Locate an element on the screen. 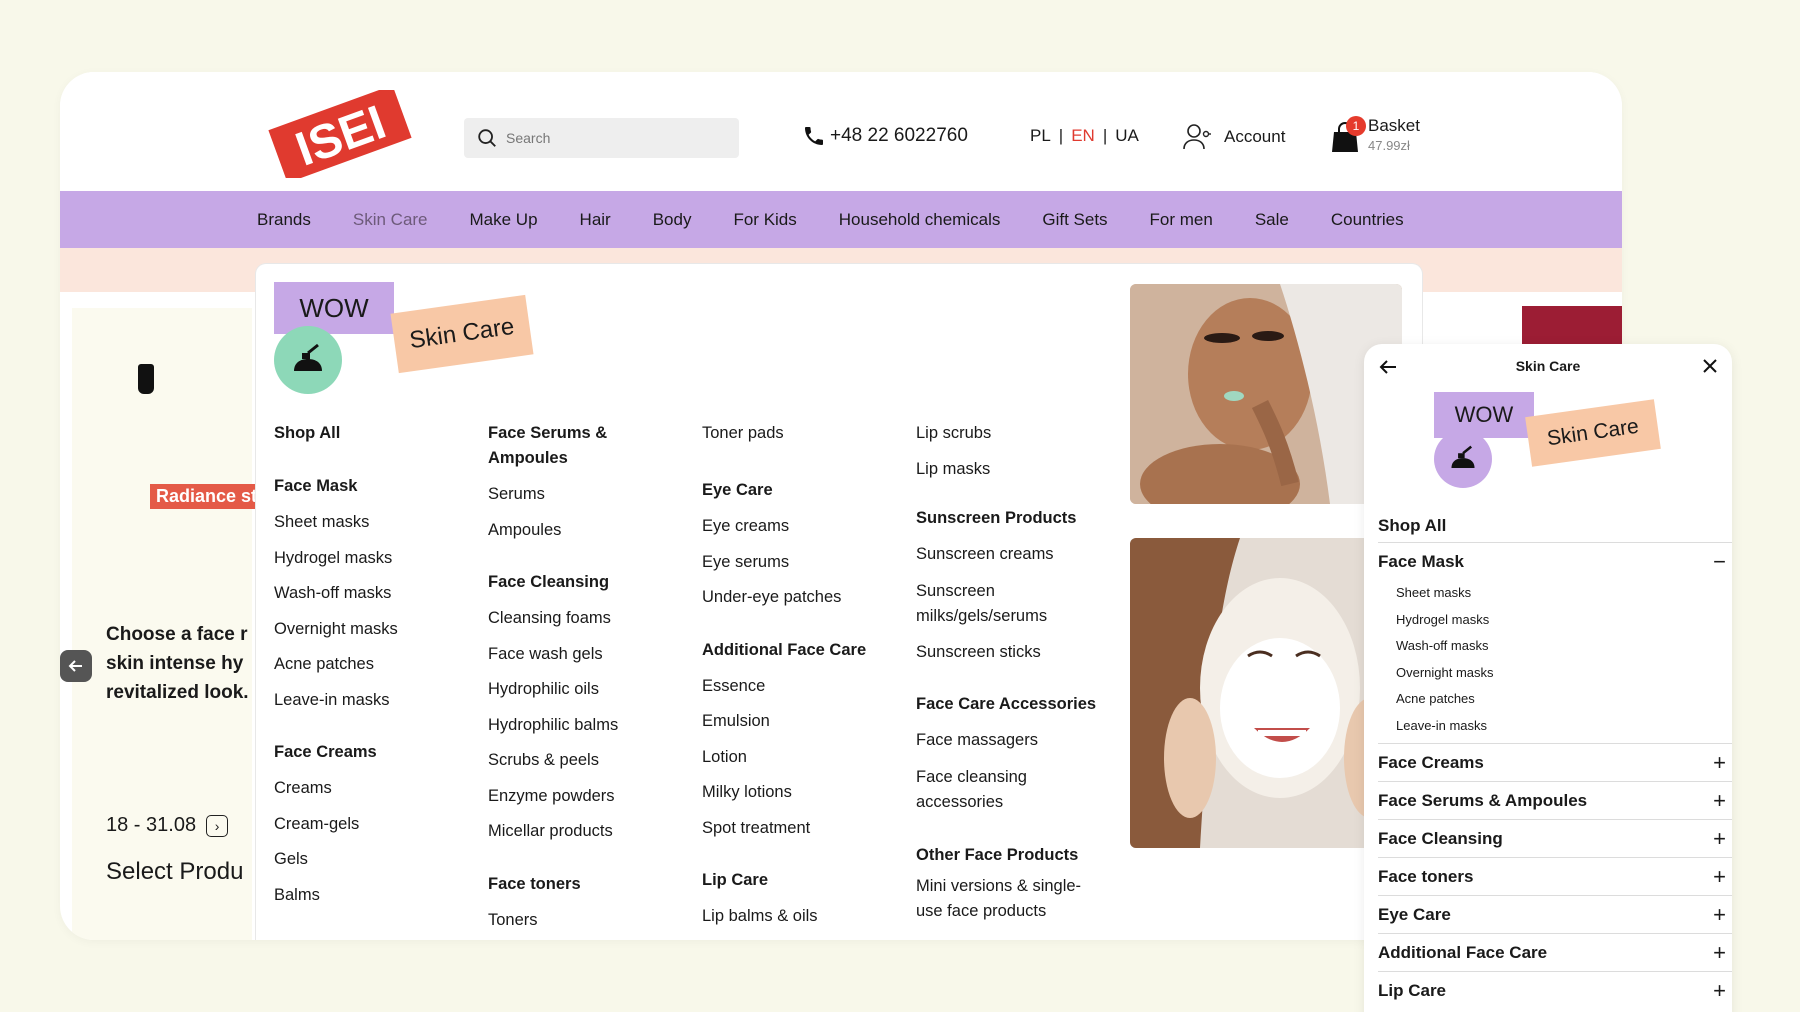  menu-face-mask: Face Mask is located at coordinates (374, 486).